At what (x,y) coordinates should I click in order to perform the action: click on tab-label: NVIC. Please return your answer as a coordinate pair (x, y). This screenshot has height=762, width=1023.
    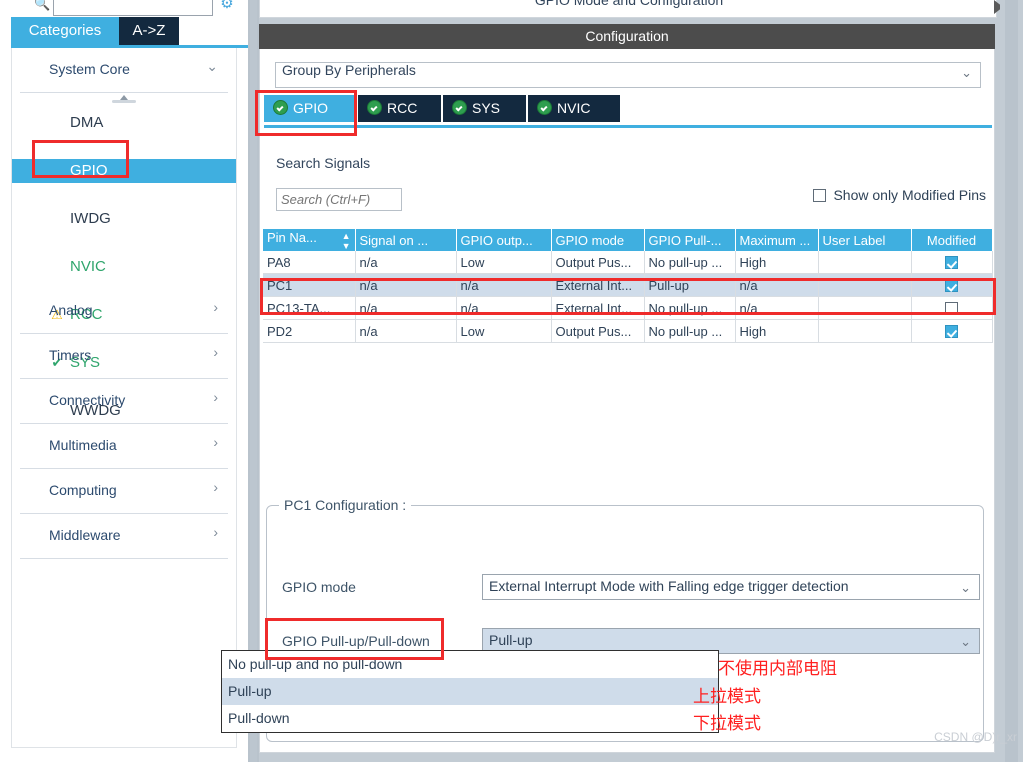
    Looking at the image, I should click on (574, 108).